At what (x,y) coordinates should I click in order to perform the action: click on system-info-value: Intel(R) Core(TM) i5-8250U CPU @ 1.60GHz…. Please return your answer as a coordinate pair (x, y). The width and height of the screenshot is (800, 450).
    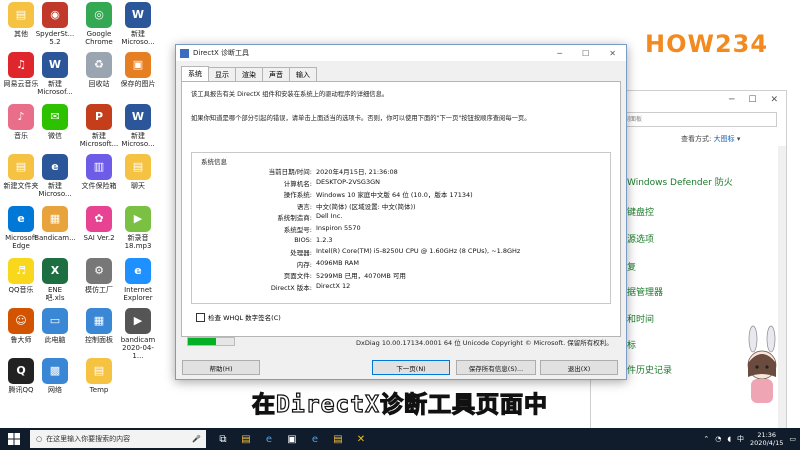
    Looking at the image, I should click on (418, 251).